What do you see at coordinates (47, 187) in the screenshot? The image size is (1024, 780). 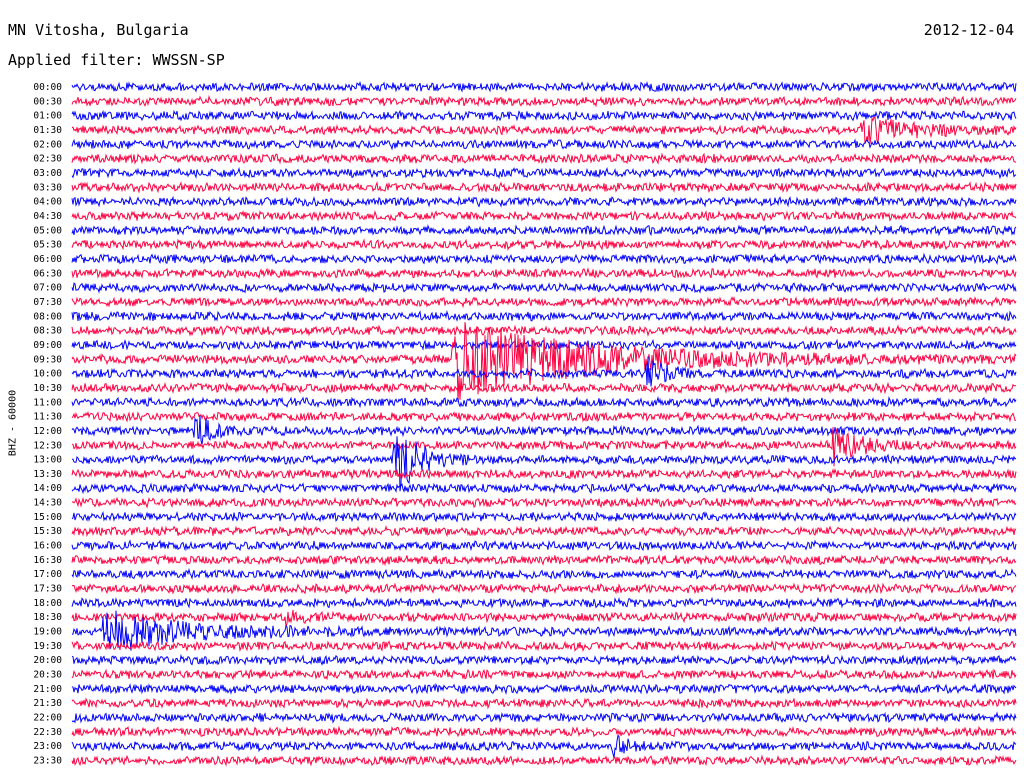 I see `row-label-0330: 03:30` at bounding box center [47, 187].